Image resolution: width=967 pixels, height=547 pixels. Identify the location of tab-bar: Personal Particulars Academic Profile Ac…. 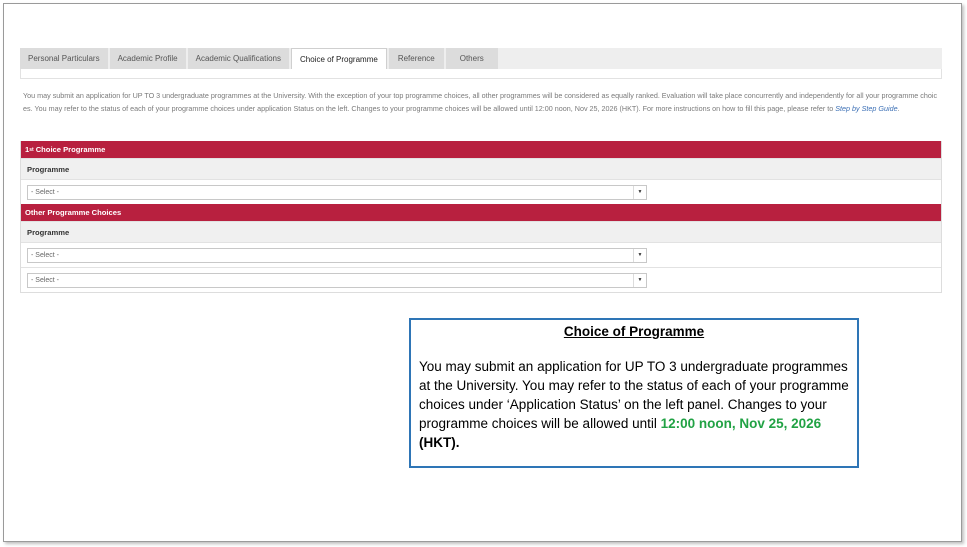
(481, 58).